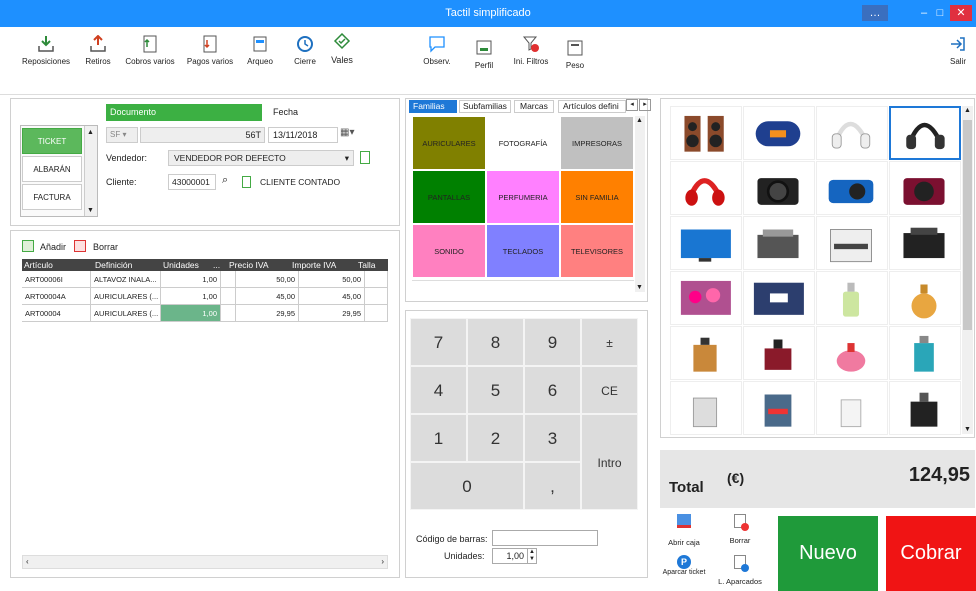  I want to click on key-2: 2, so click(495, 438).